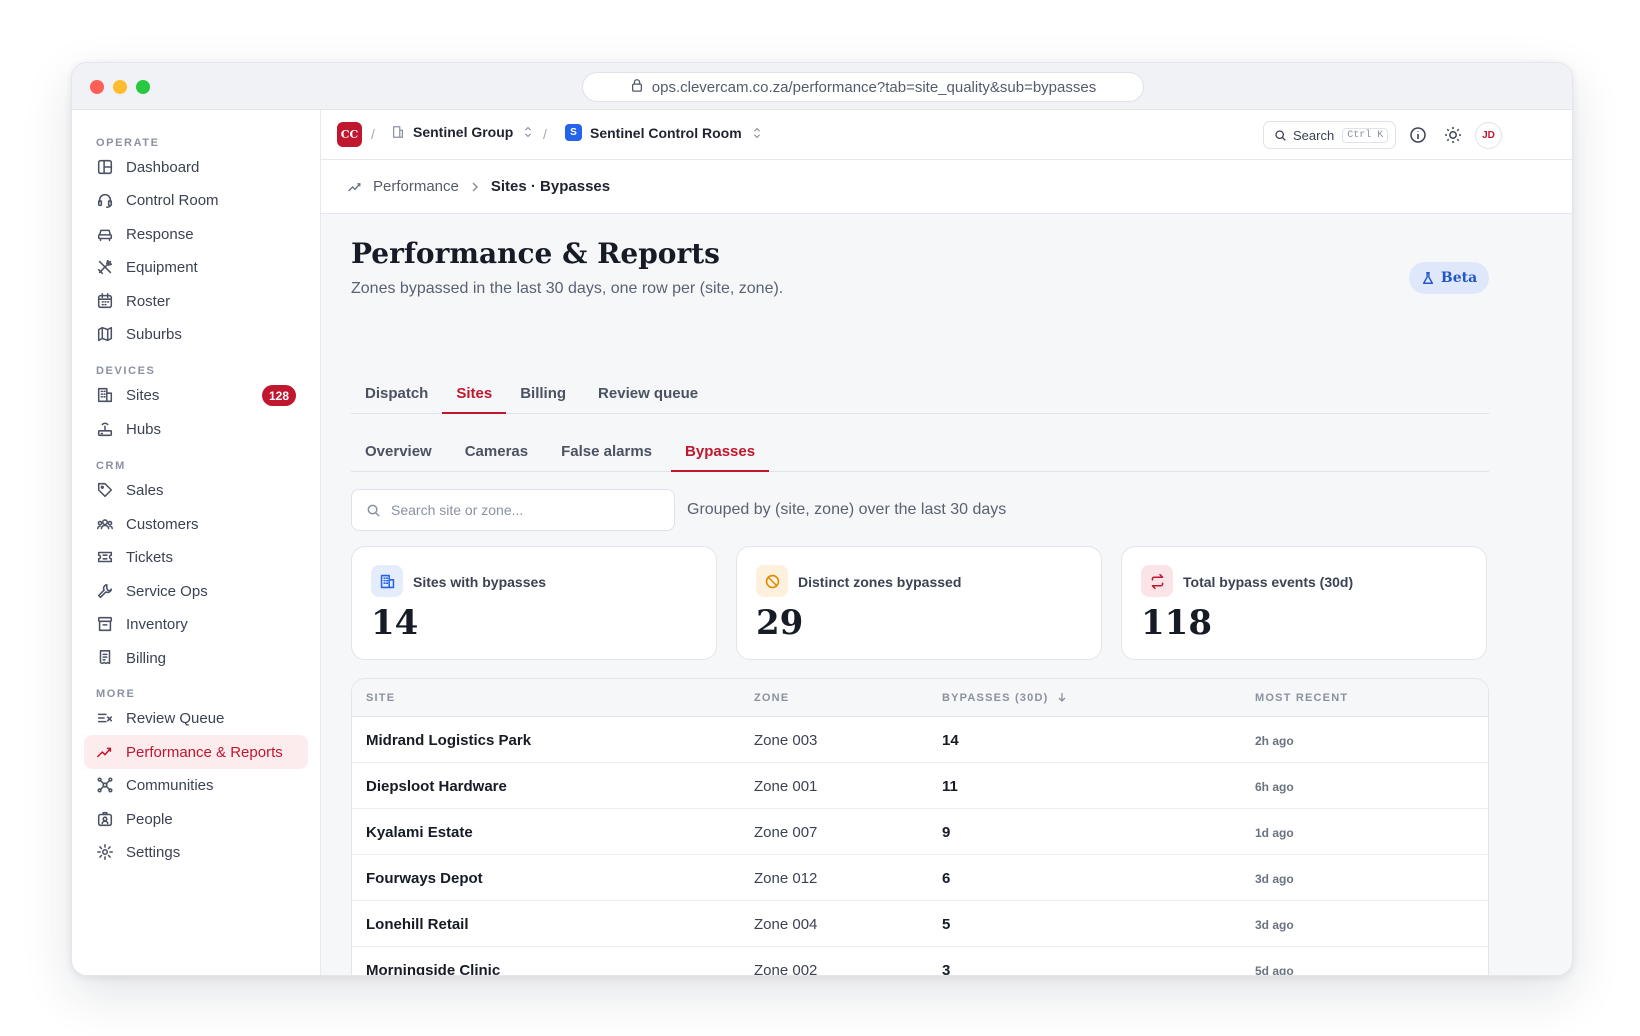 Image resolution: width=1640 pixels, height=1036 pixels. I want to click on sidebar-item-billing: Billing, so click(196, 658).